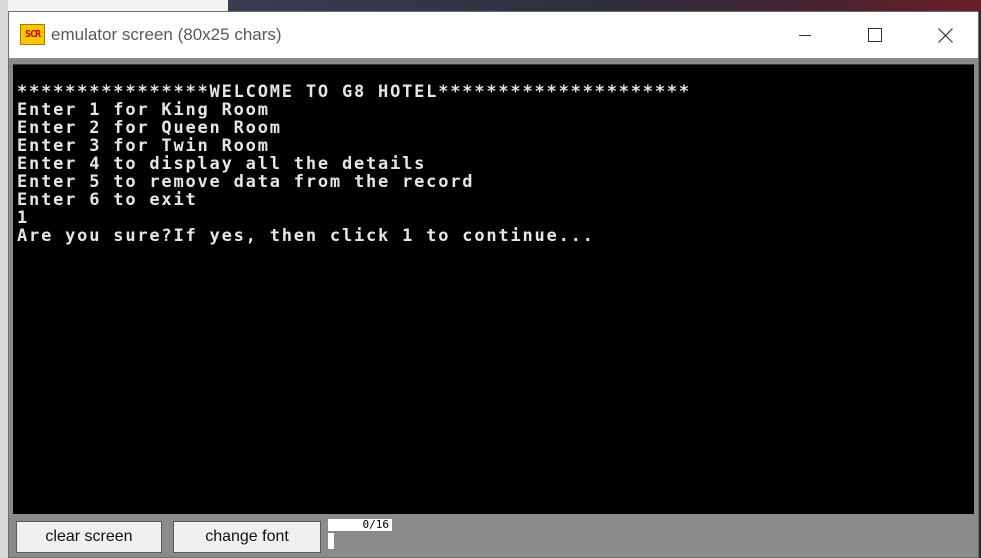  What do you see at coordinates (604, 5) in the screenshot?
I see `desktop-wallpaper` at bounding box center [604, 5].